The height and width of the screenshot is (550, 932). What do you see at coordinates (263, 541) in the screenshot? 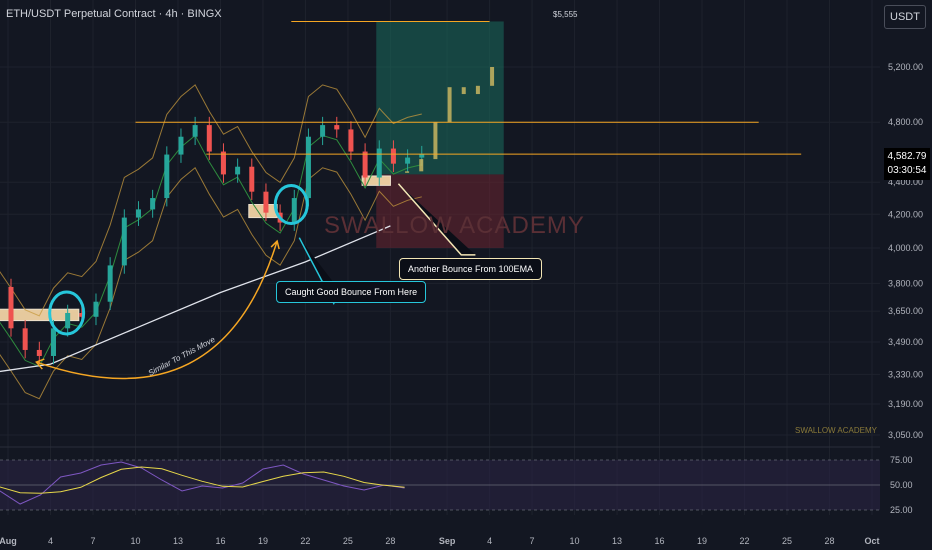
I see `time-tick-6: 19` at bounding box center [263, 541].